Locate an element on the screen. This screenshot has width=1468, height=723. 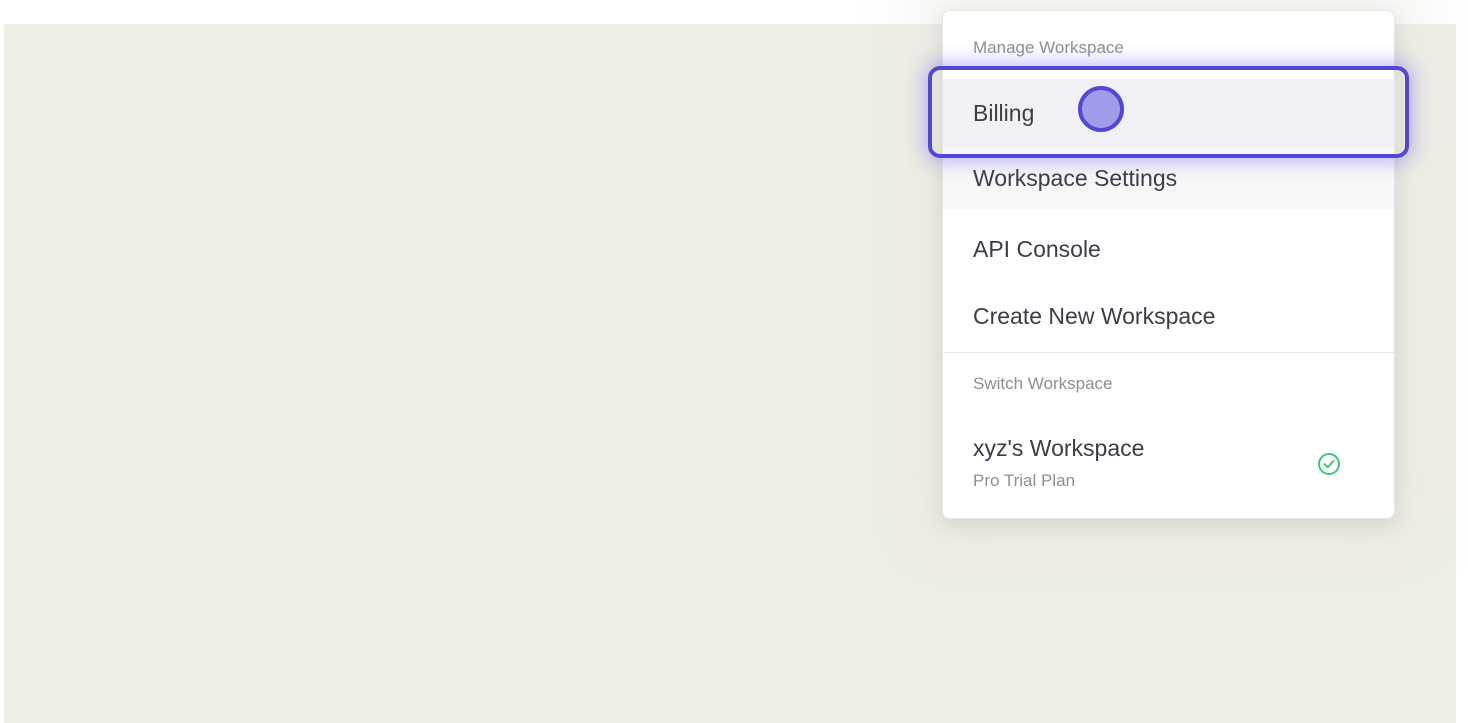
menu-item-label: Workspace Settings is located at coordinates (1075, 177).